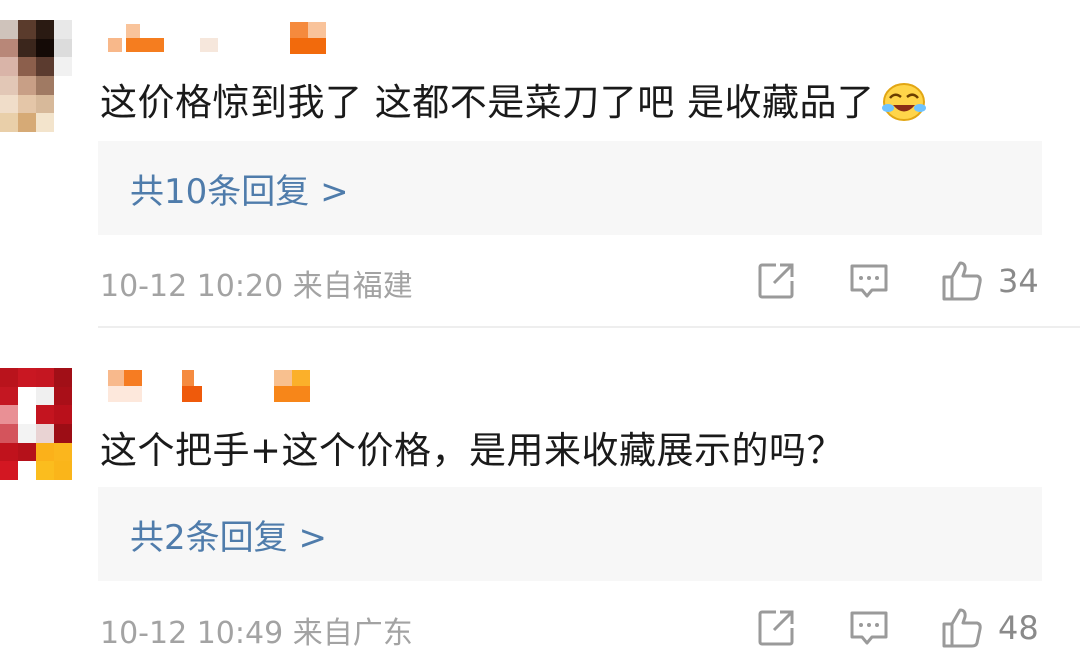 The height and width of the screenshot is (656, 1080). Describe the element at coordinates (989, 628) in the screenshot. I see `like-button: 48` at that location.